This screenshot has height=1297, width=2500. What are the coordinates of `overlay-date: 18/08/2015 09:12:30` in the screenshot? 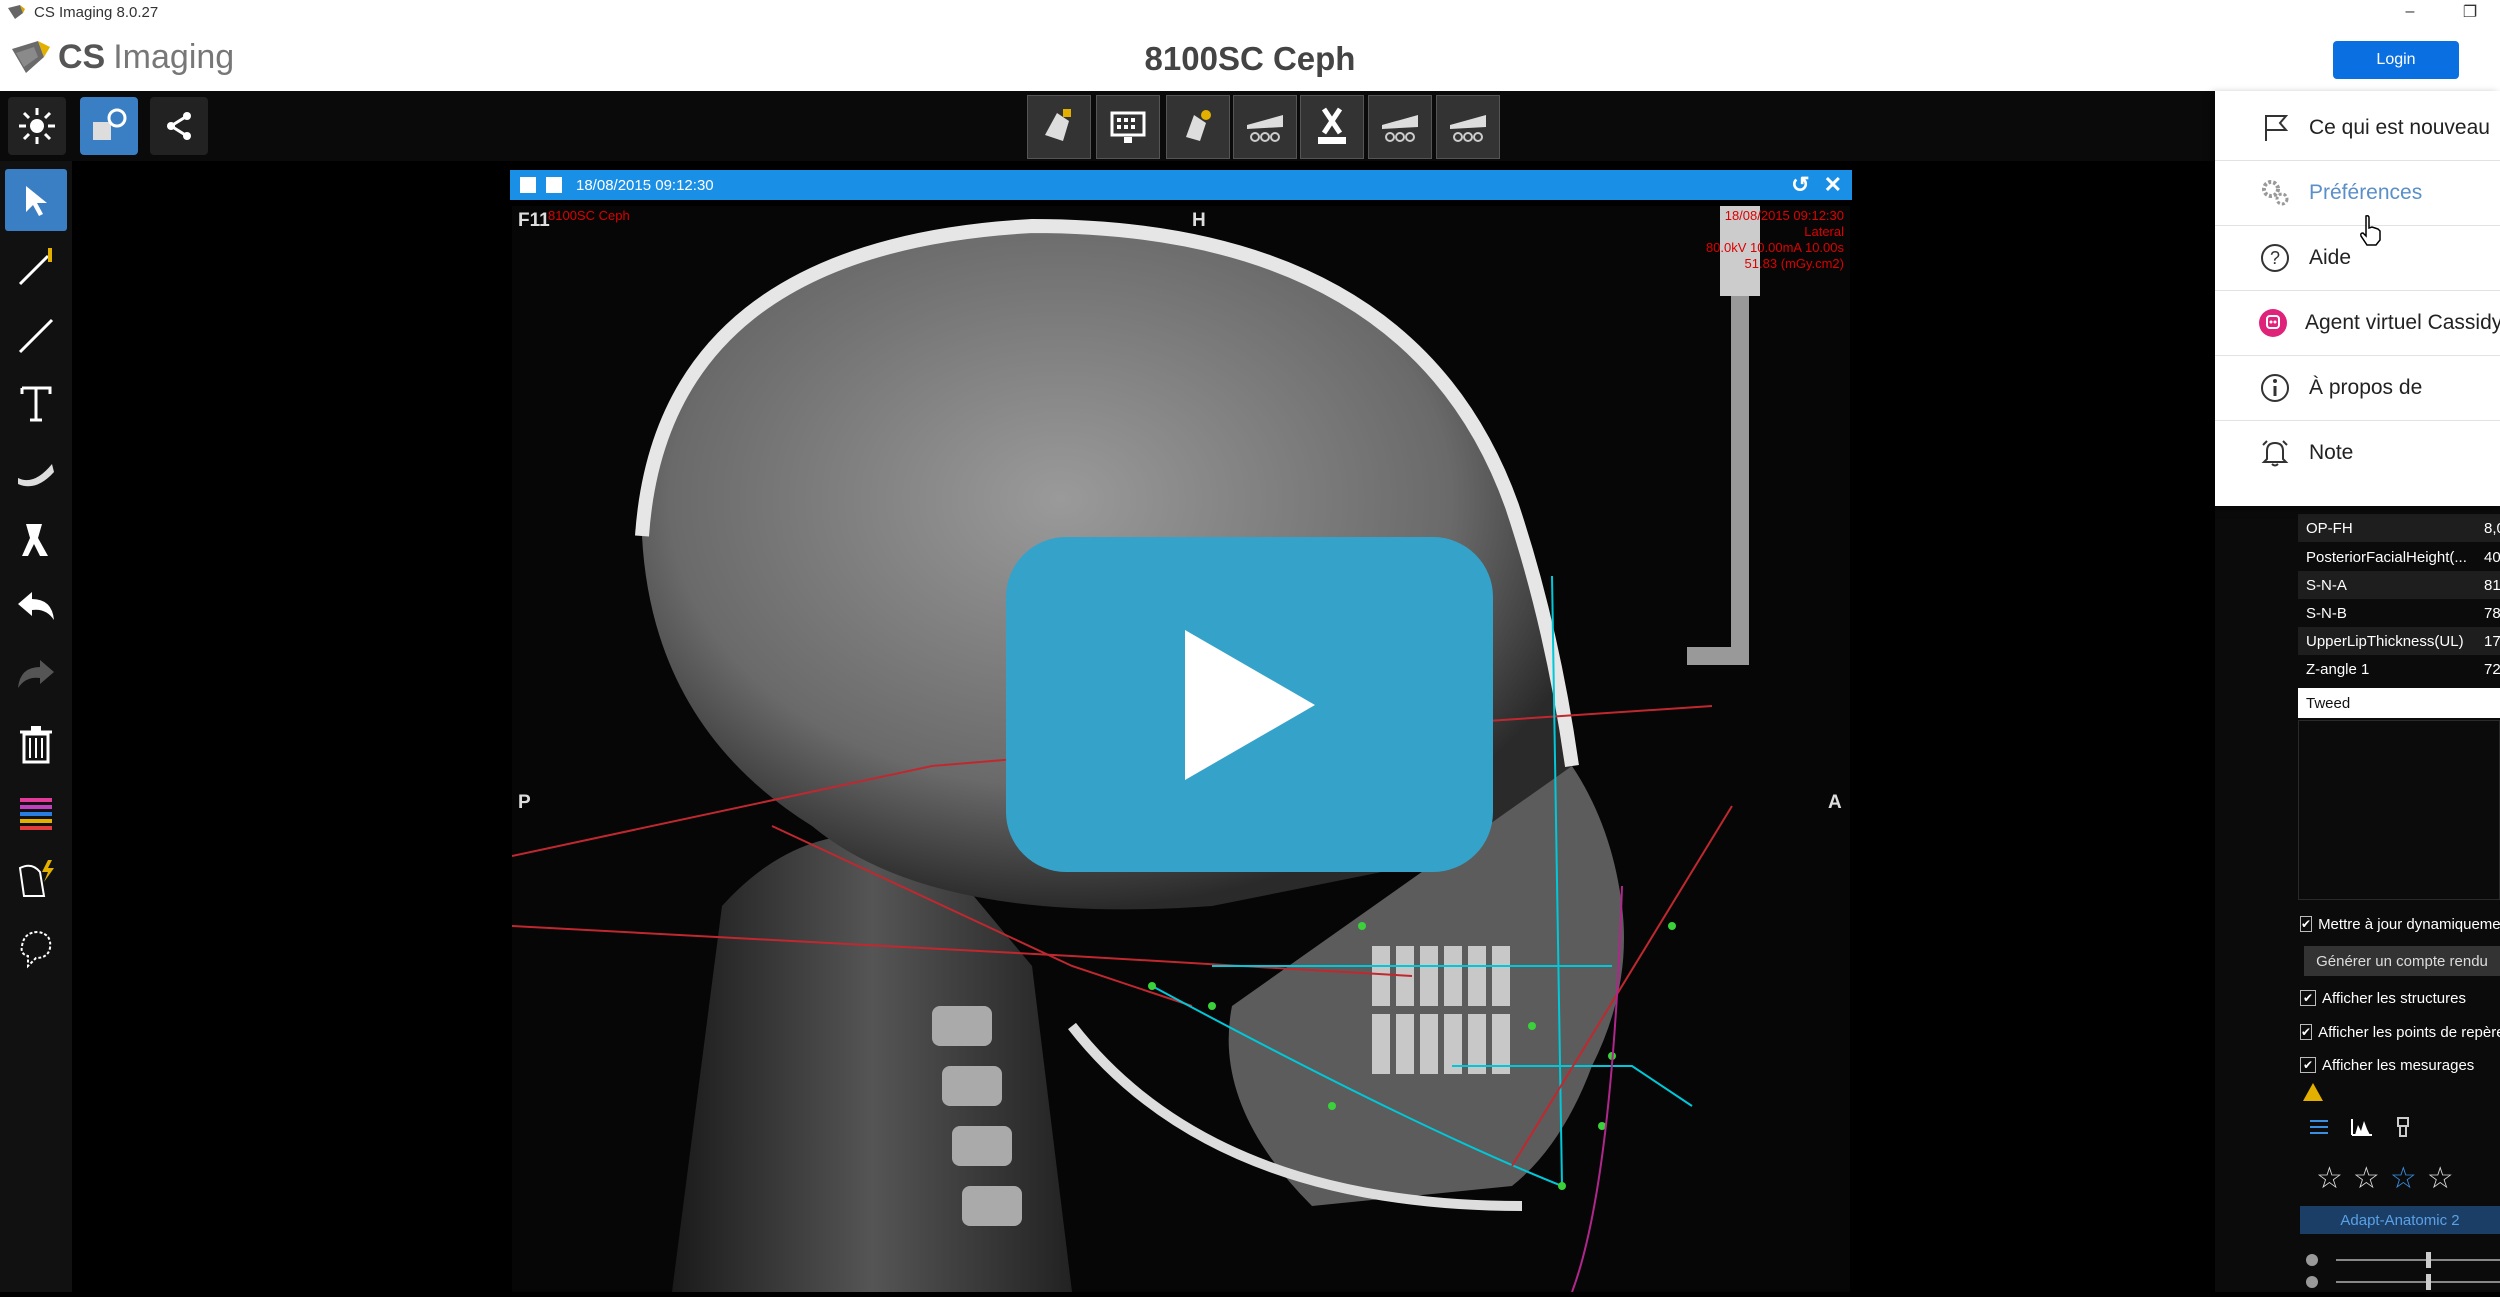 It's located at (1784, 215).